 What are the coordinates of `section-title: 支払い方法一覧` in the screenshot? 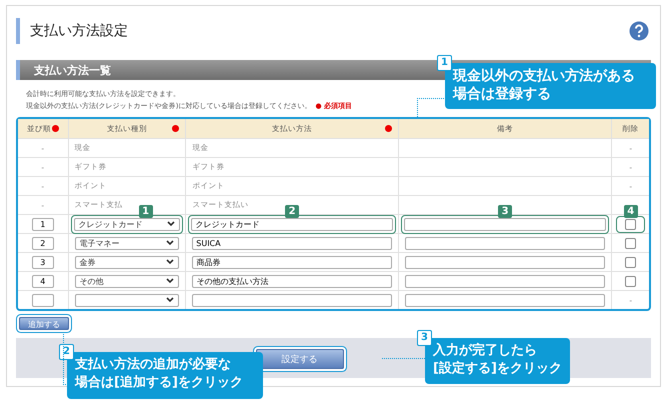 It's located at (72, 70).